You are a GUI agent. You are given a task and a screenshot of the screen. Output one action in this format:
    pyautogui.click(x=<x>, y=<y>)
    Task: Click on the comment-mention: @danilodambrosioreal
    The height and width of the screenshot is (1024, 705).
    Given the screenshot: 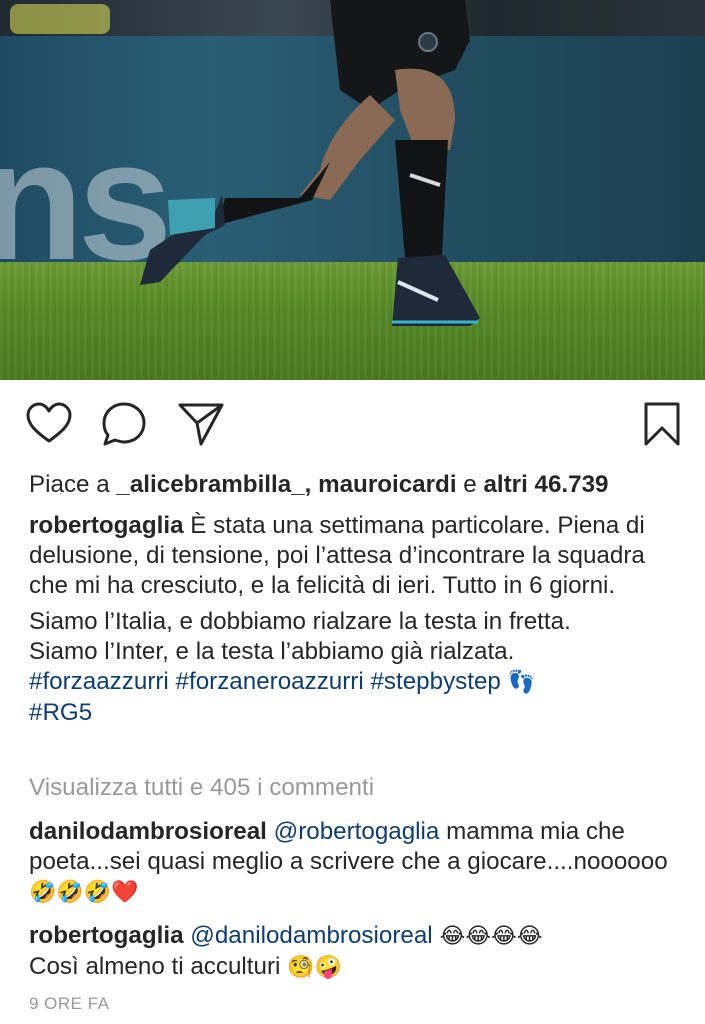 What is the action you would take?
    pyautogui.click(x=311, y=935)
    